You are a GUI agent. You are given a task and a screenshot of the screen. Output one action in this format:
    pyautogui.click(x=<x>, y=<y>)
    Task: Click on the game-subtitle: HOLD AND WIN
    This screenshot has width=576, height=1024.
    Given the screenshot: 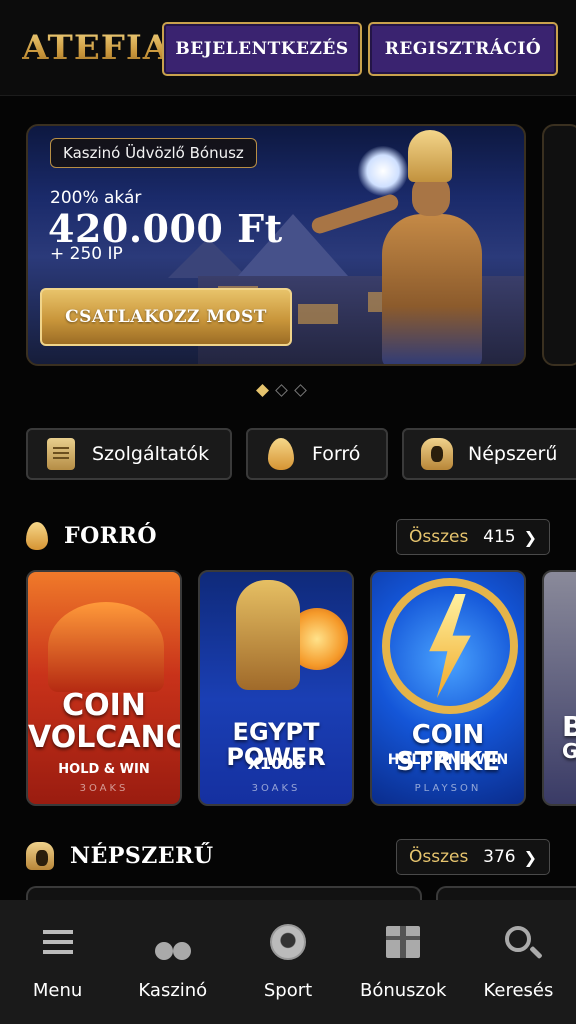 What is the action you would take?
    pyautogui.click(x=448, y=760)
    